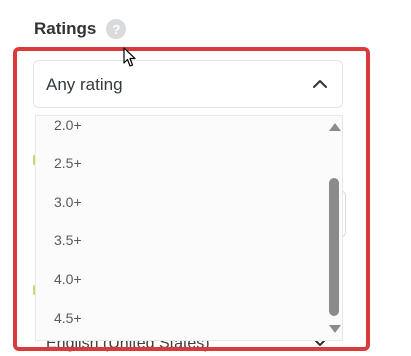 This screenshot has height=356, width=411. What do you see at coordinates (188, 84) in the screenshot?
I see `ratings-select: Any rating` at bounding box center [188, 84].